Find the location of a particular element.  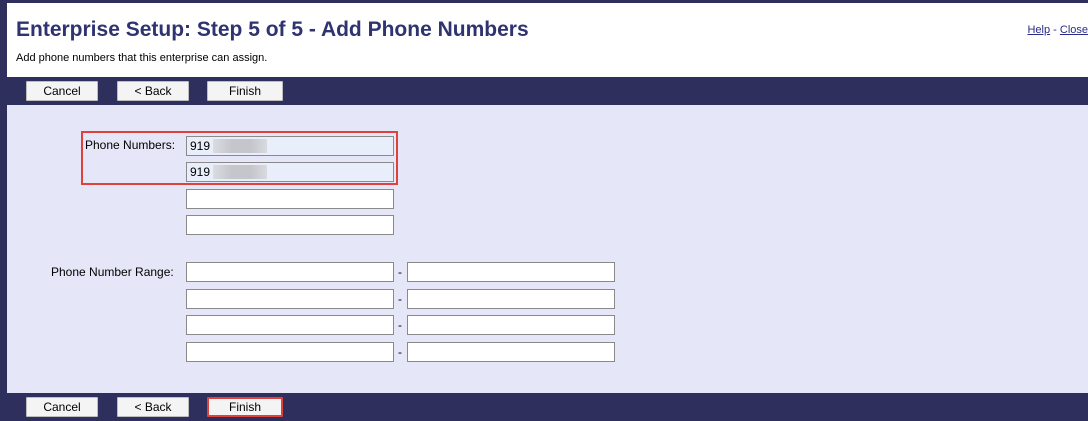

bottom-button-bar: Cancel < Back Finish is located at coordinates (547, 407).